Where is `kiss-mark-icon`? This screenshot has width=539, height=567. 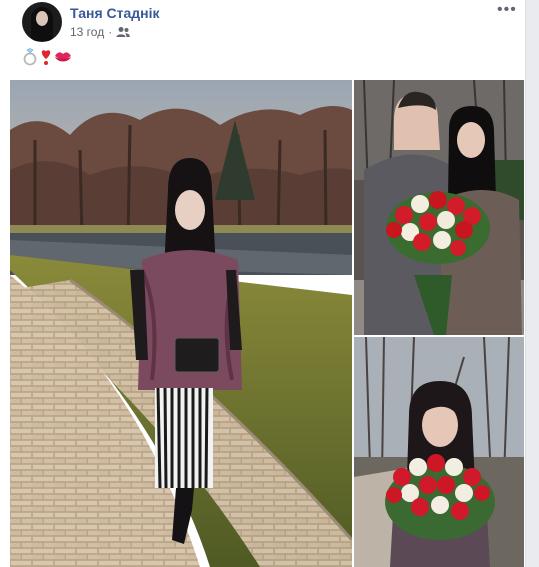 kiss-mark-icon is located at coordinates (63, 57).